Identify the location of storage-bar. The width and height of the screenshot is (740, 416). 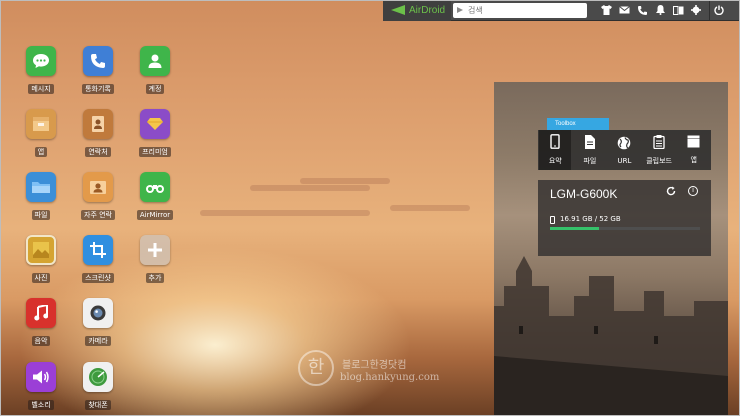
(625, 228).